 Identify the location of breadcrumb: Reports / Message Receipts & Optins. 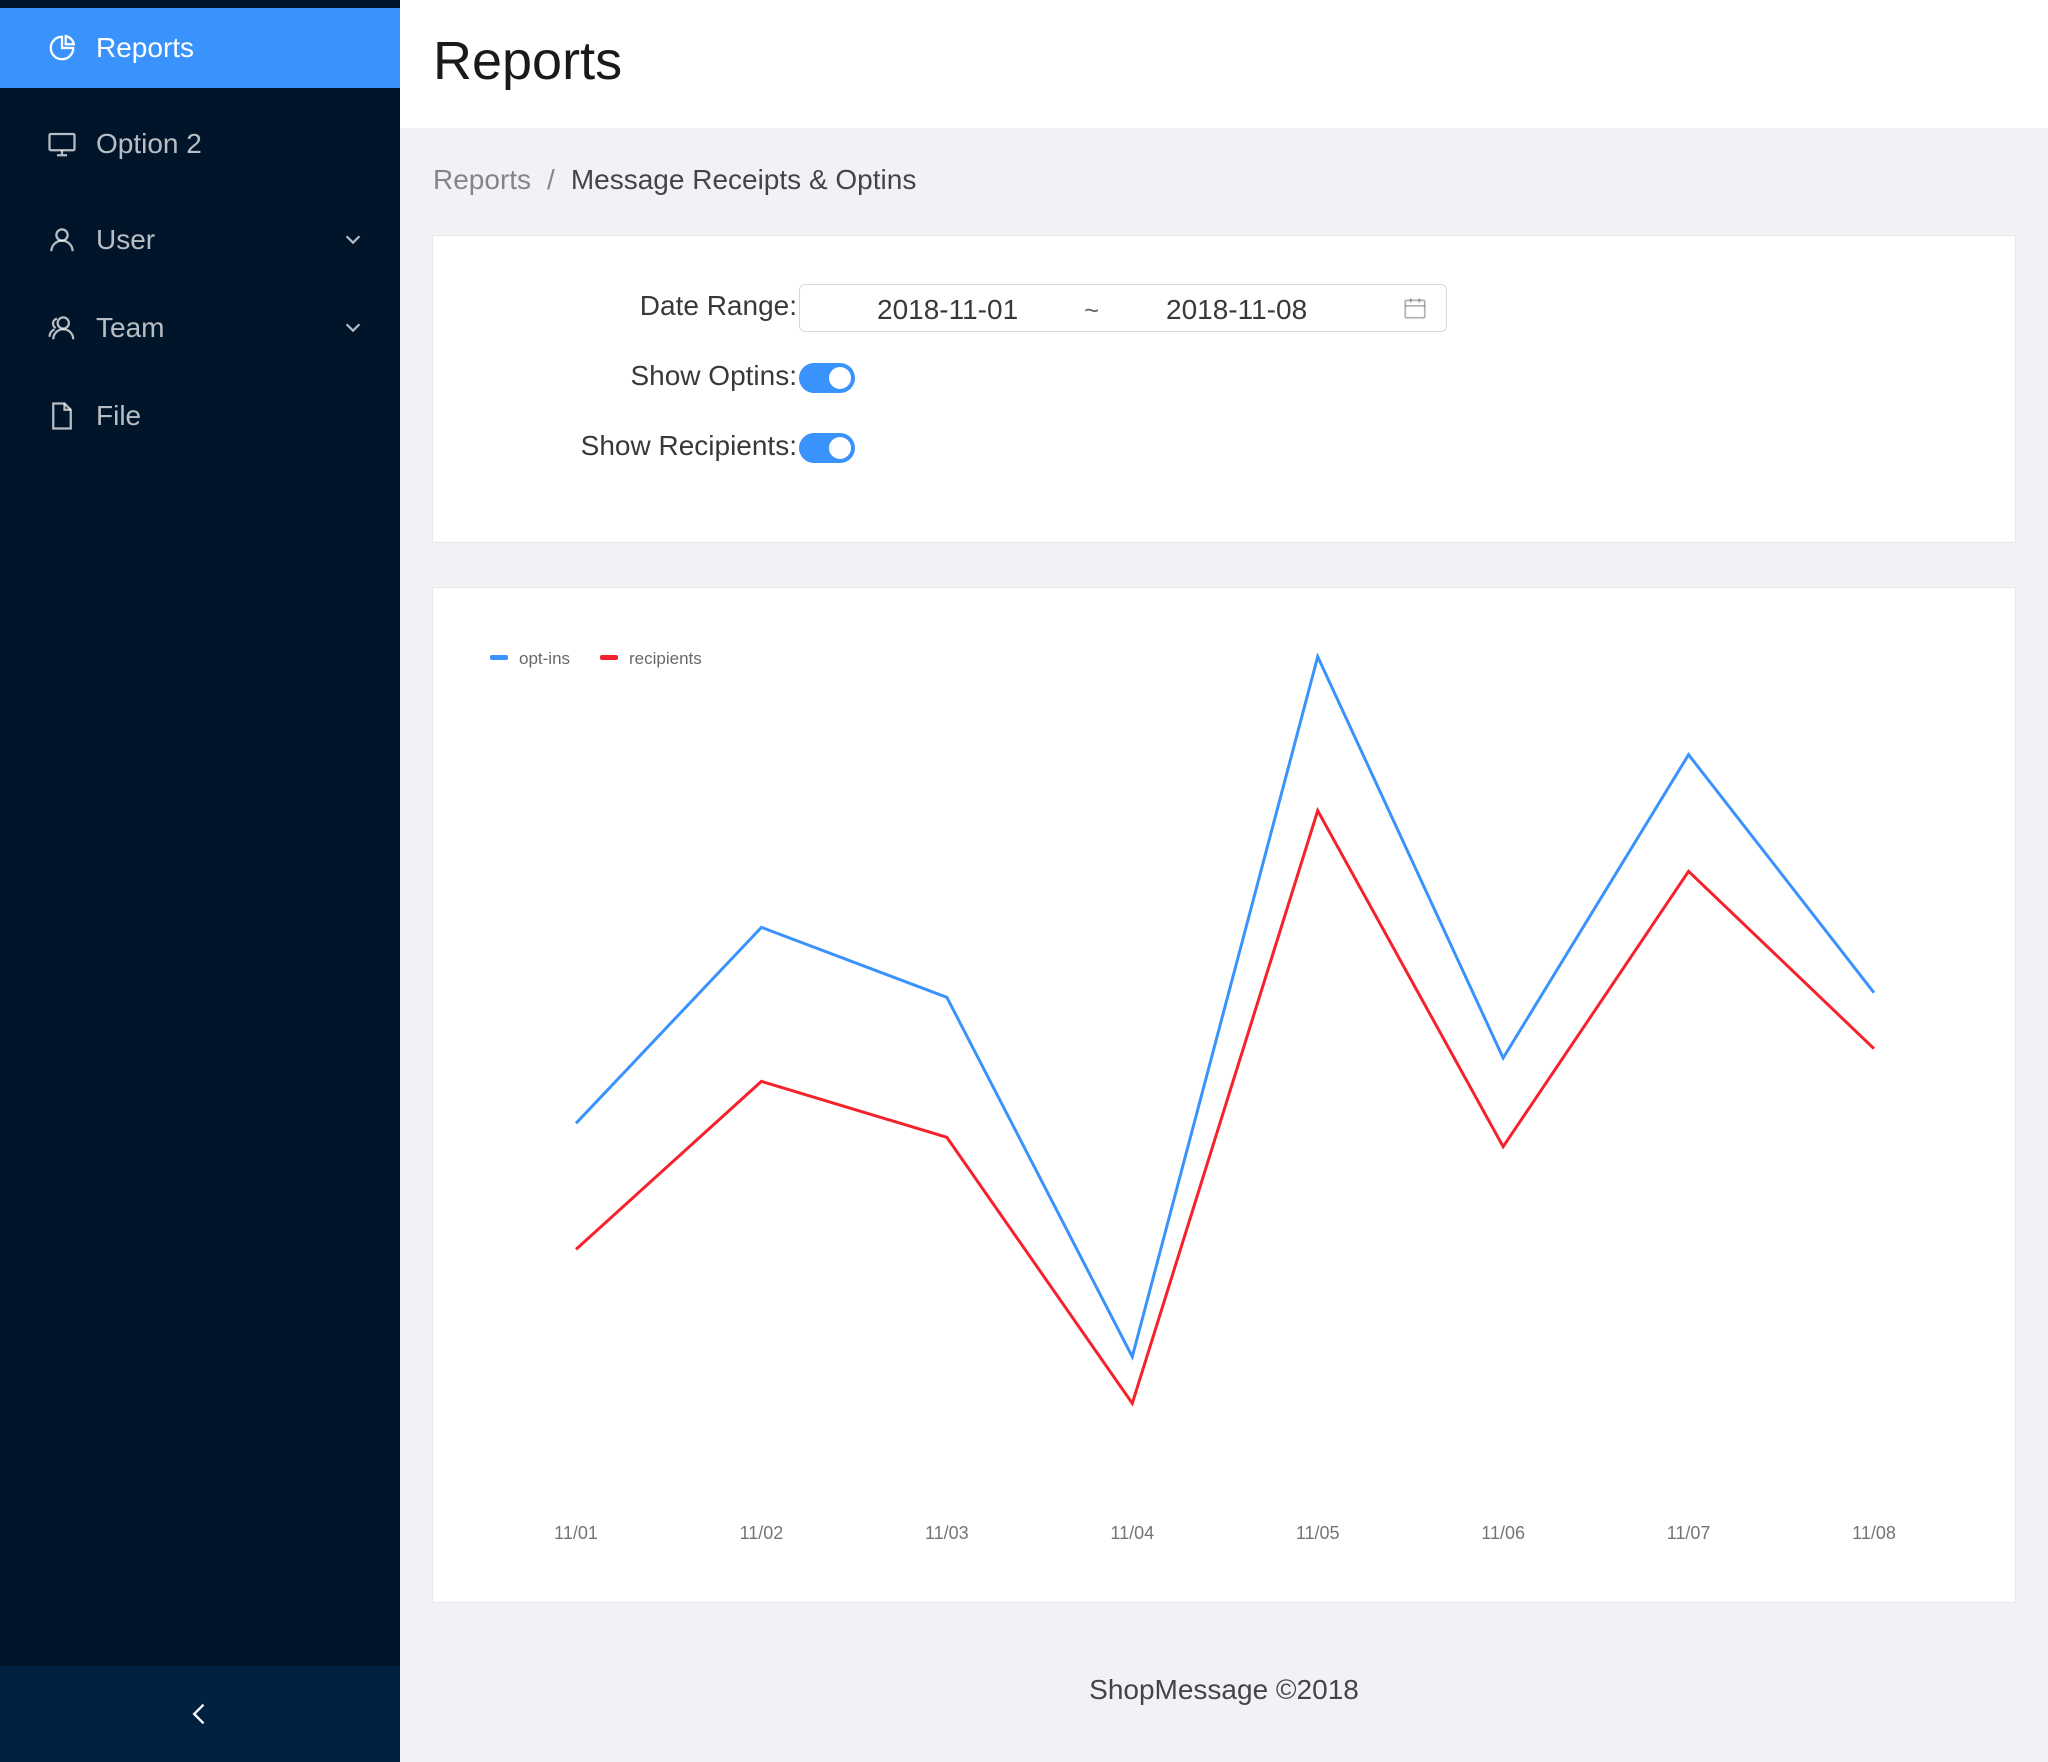
(674, 180).